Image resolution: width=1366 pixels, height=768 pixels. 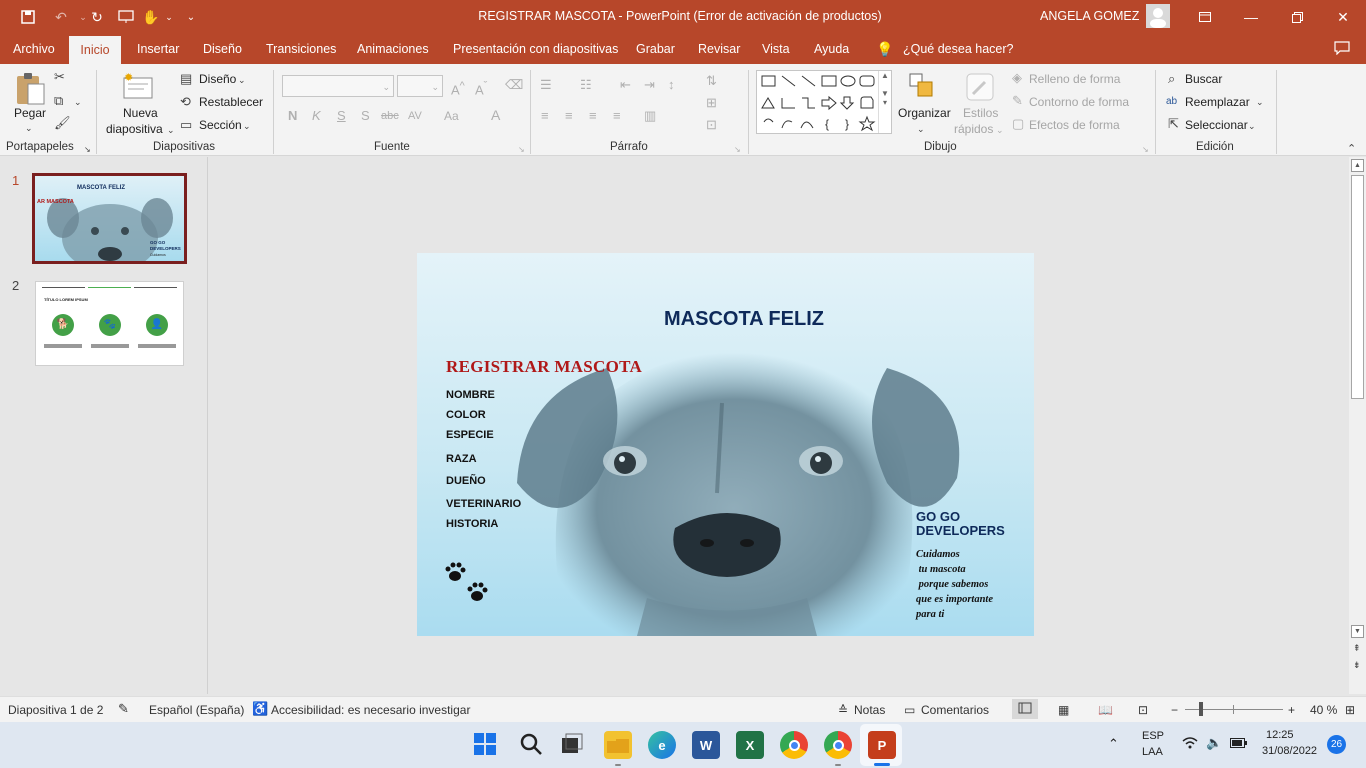 I want to click on quick-styles-dropdown-icon: ⌄, so click(x=1000, y=130).